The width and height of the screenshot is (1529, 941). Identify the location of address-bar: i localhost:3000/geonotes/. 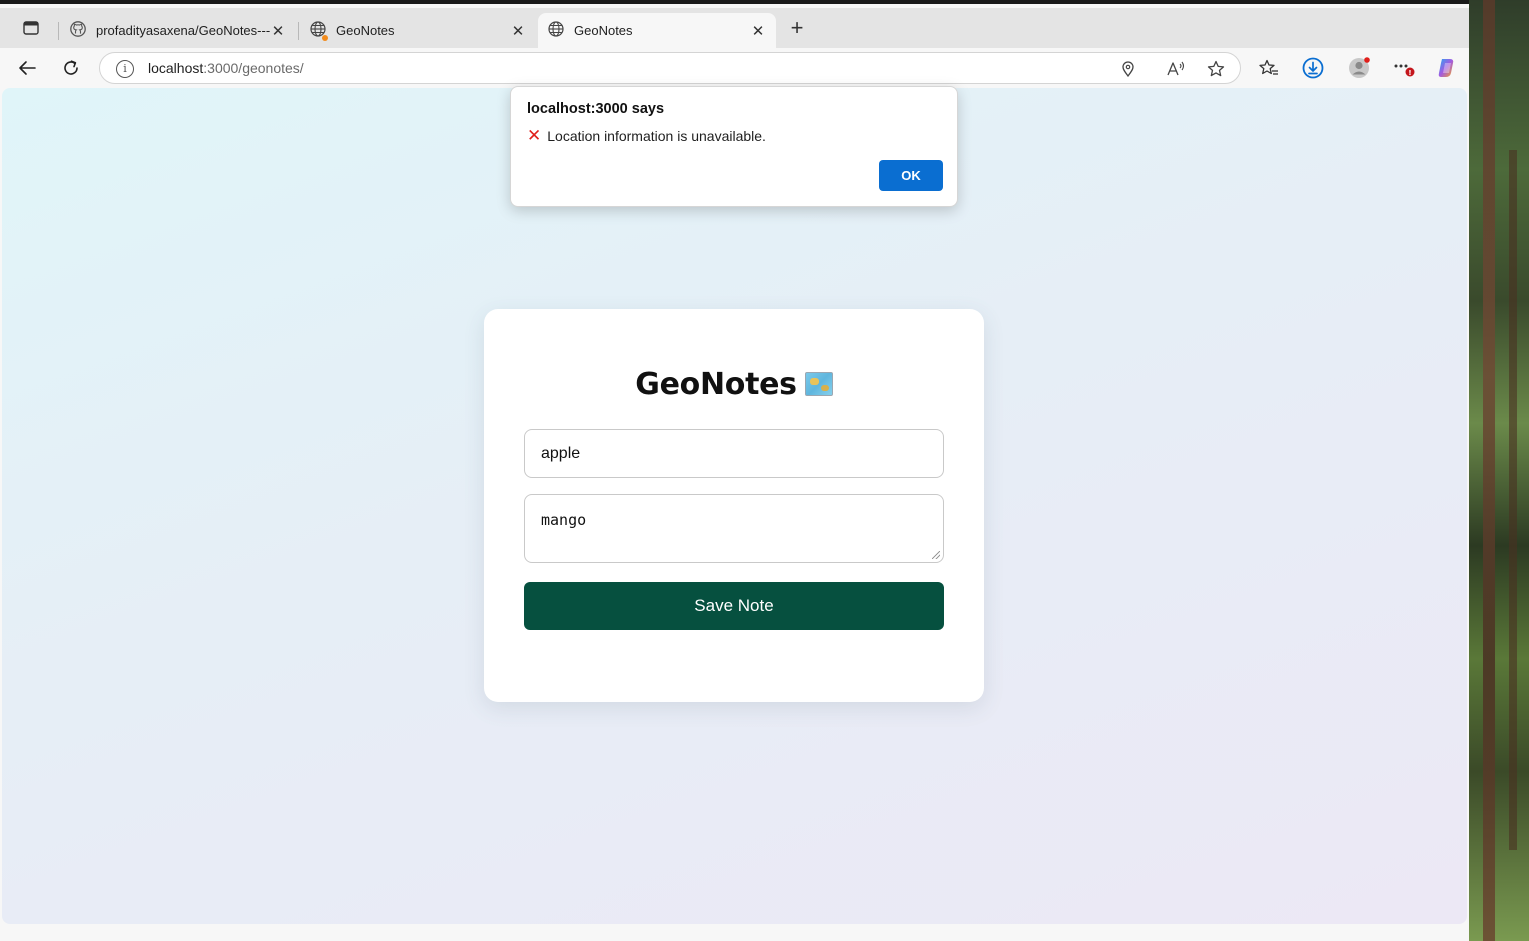
(670, 68).